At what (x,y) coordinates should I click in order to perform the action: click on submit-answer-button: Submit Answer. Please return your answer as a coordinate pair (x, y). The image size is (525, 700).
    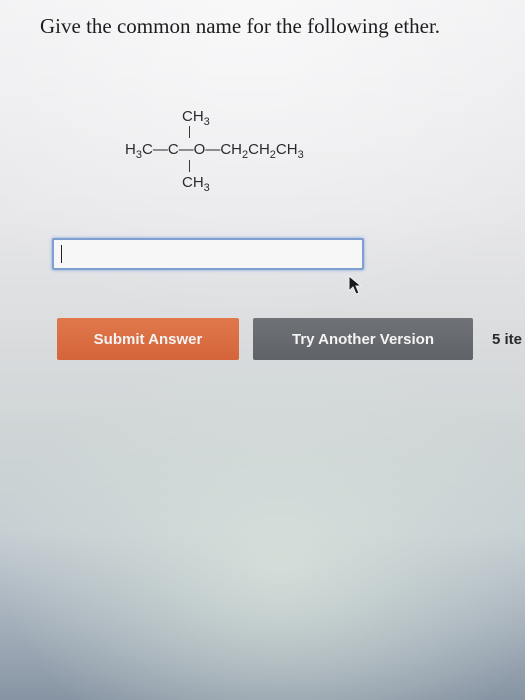
    Looking at the image, I should click on (148, 339).